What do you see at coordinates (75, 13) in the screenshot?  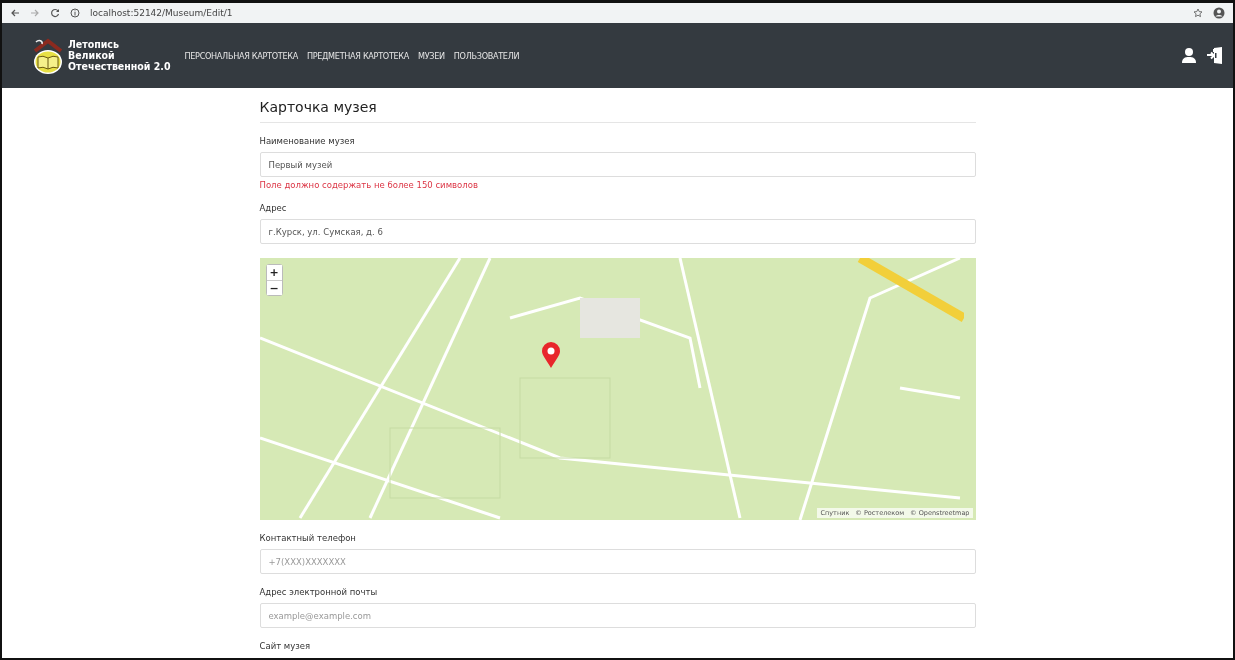 I see `info-icon` at bounding box center [75, 13].